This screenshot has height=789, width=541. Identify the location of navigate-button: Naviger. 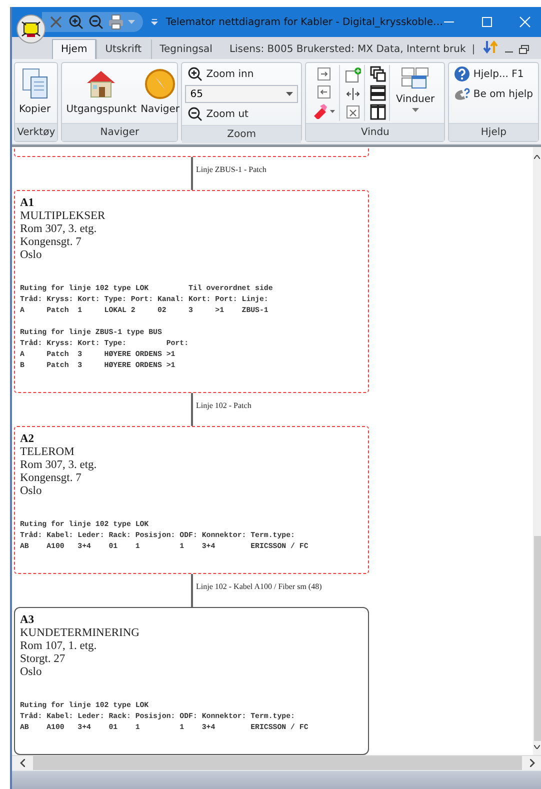
(160, 93).